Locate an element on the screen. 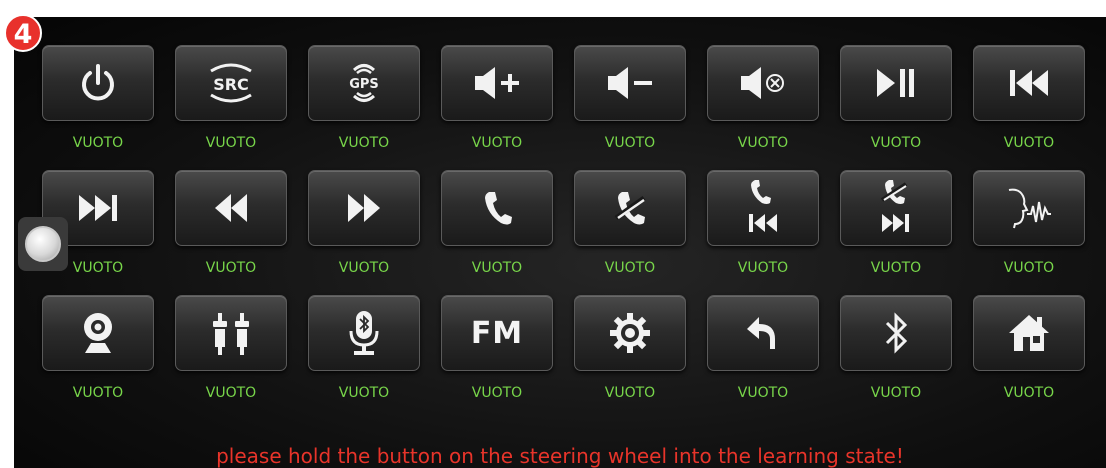 The height and width of the screenshot is (468, 1106). fm-button: FM is located at coordinates (497, 333).